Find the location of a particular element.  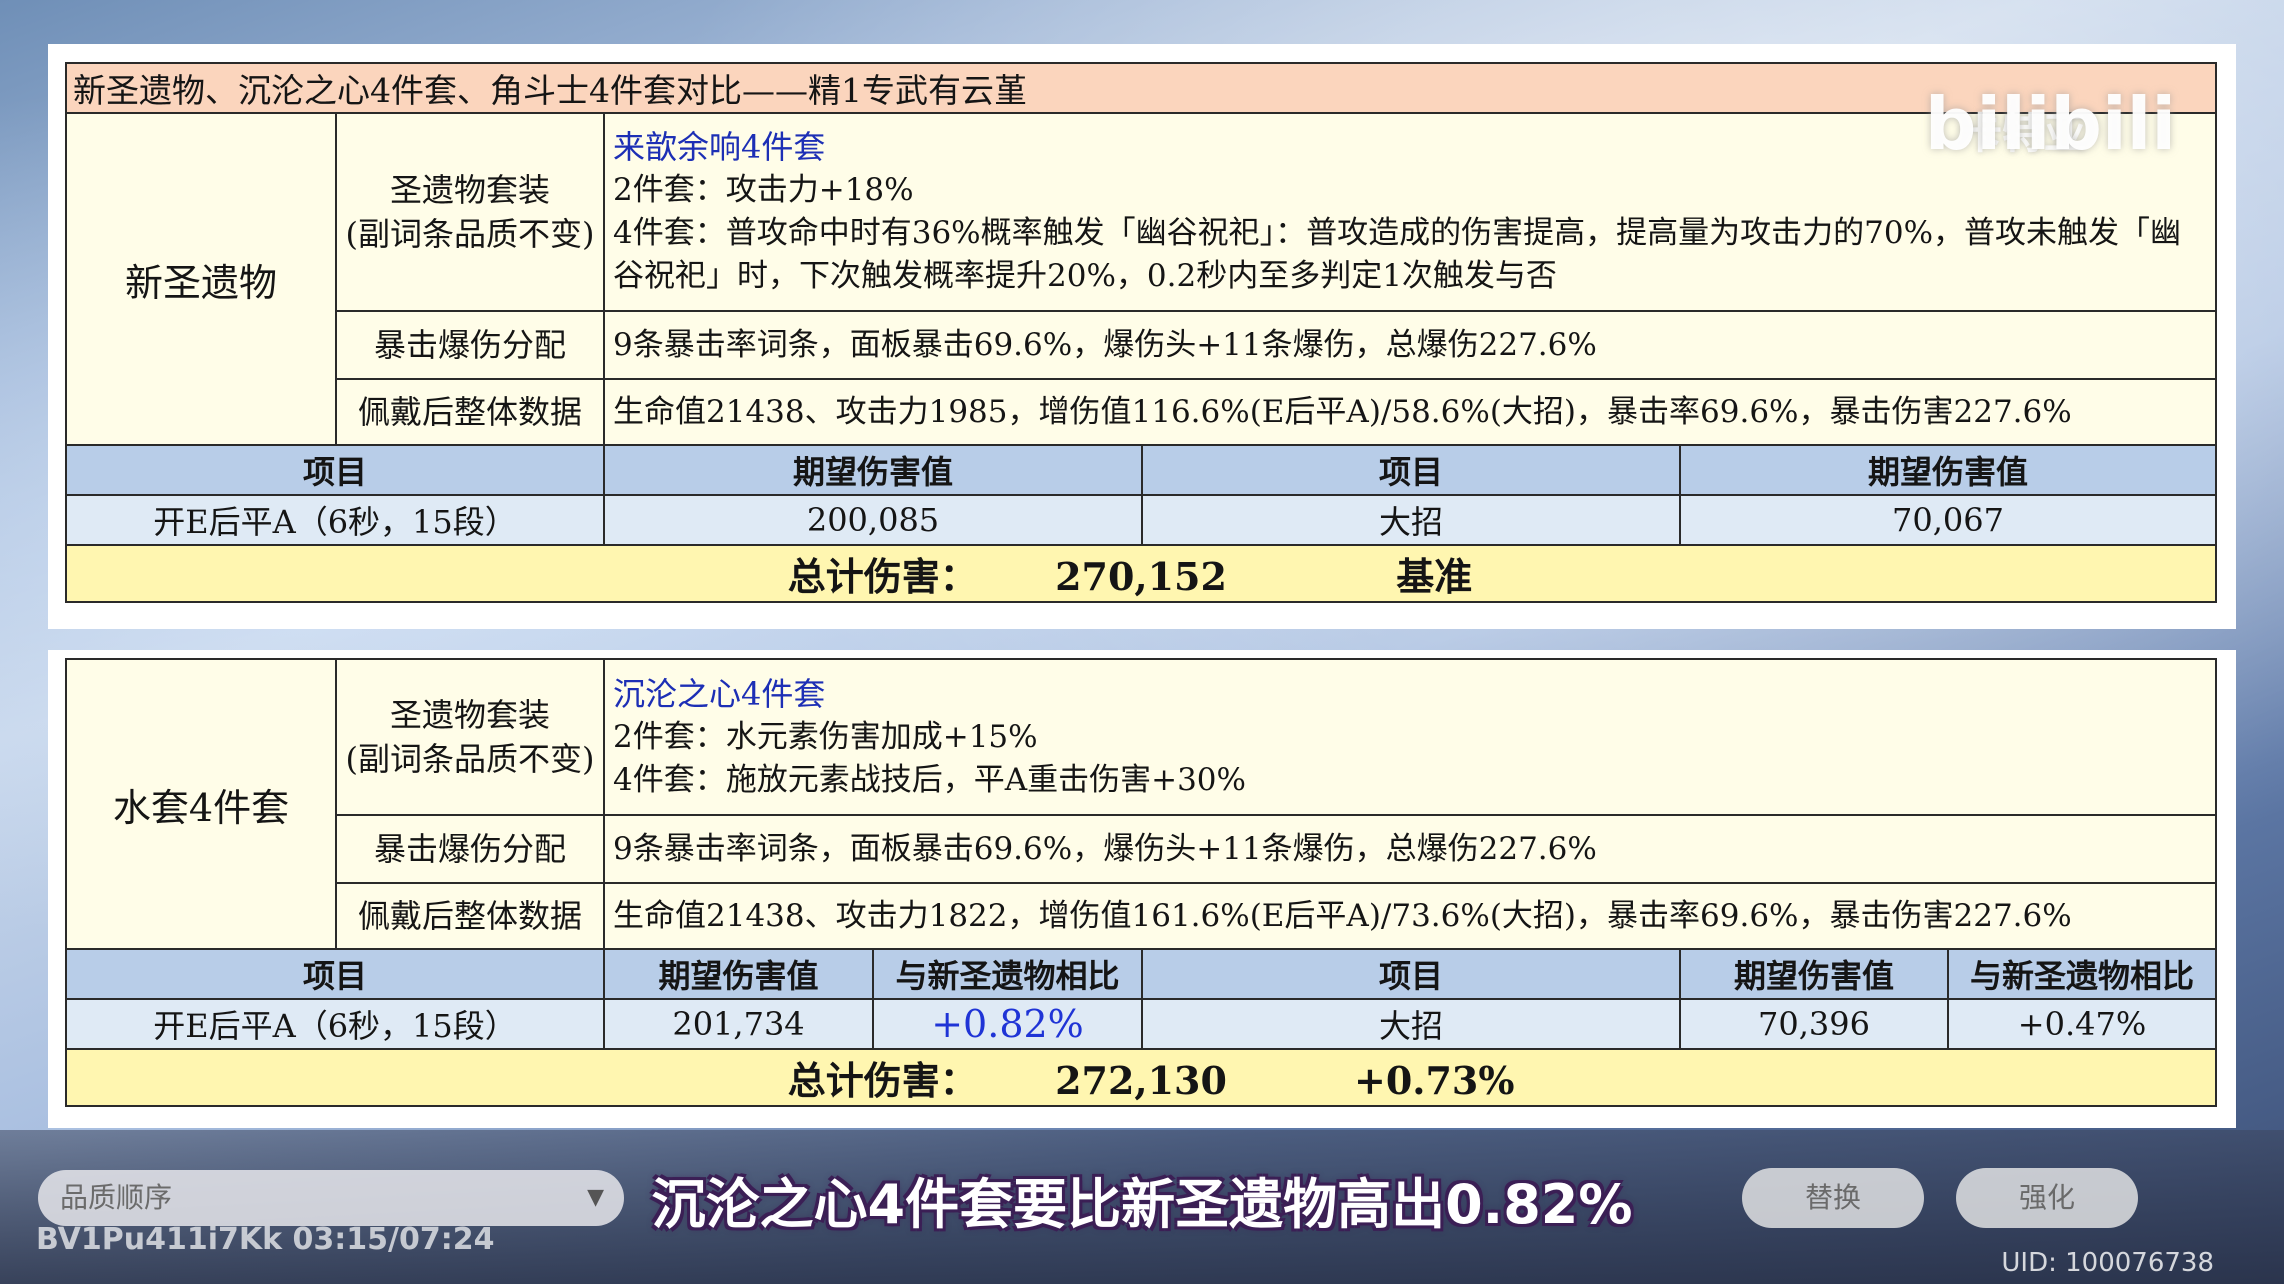

set-name: 沉沦之心4件套 is located at coordinates (719, 693).